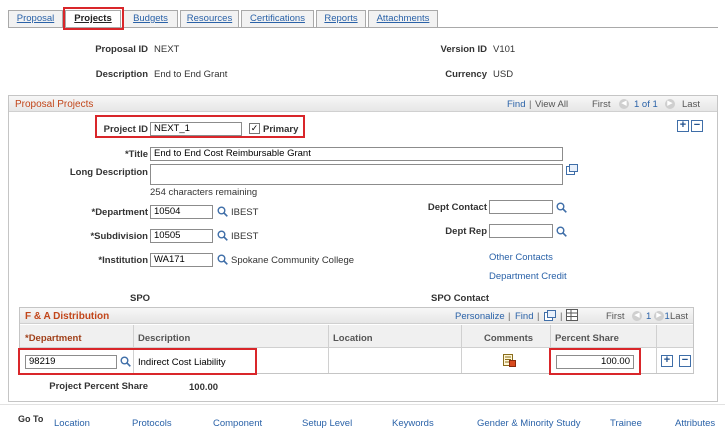  I want to click on personalize-link: Personalize, so click(480, 316).